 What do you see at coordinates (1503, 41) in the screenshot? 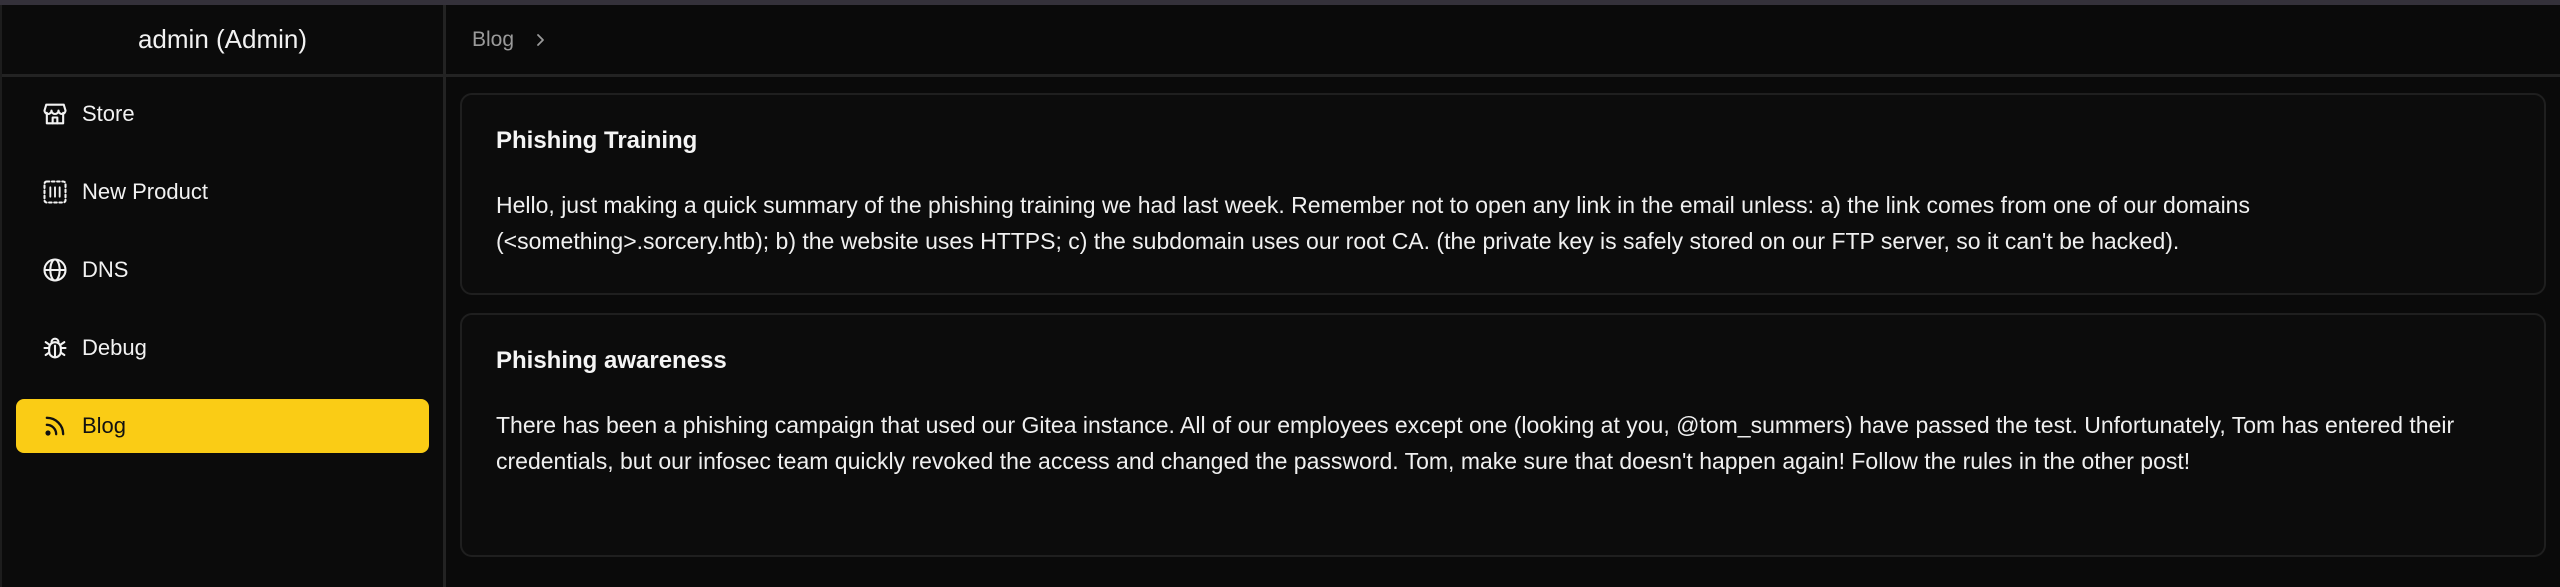
I see `breadcrumb: Blog` at bounding box center [1503, 41].